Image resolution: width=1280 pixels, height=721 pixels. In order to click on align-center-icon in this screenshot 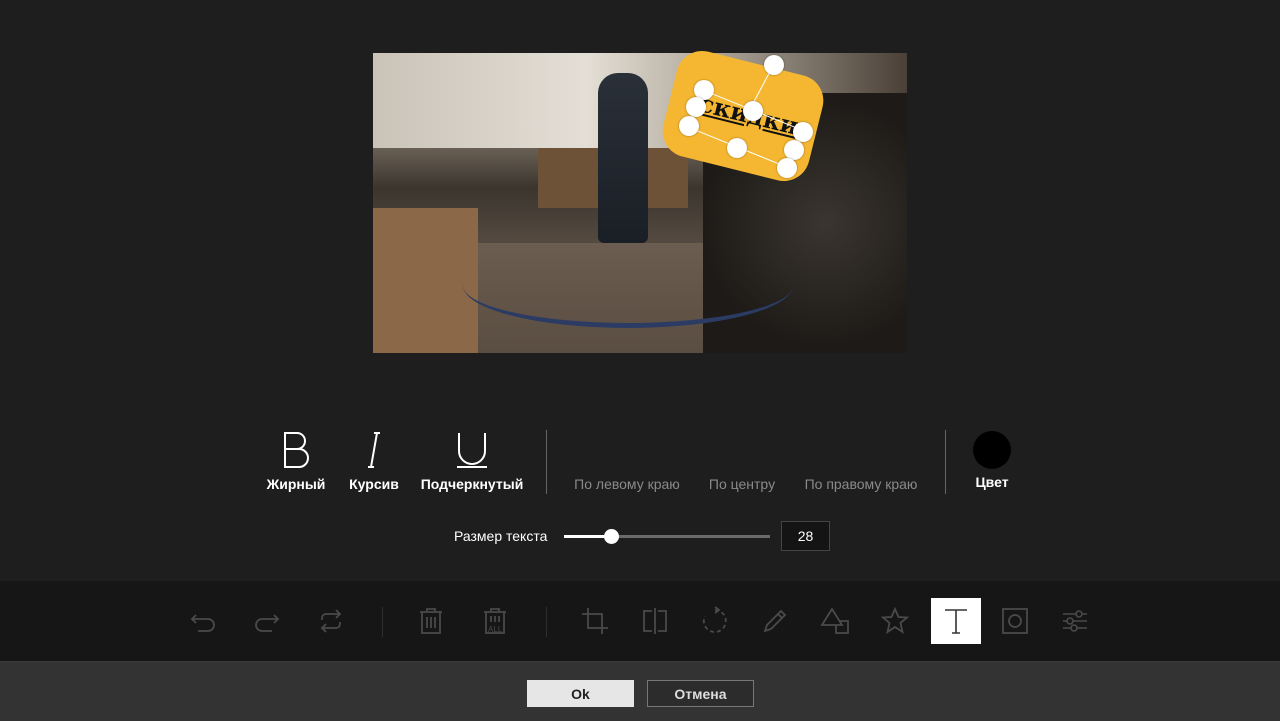, I will do `click(742, 450)`.